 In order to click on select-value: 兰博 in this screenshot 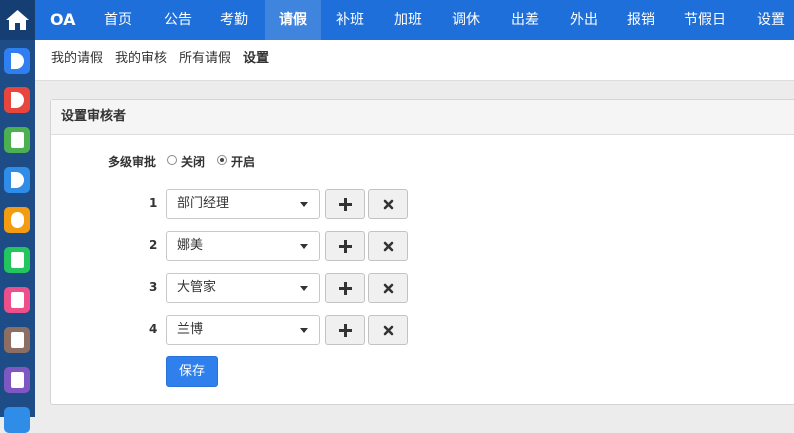, I will do `click(190, 329)`.